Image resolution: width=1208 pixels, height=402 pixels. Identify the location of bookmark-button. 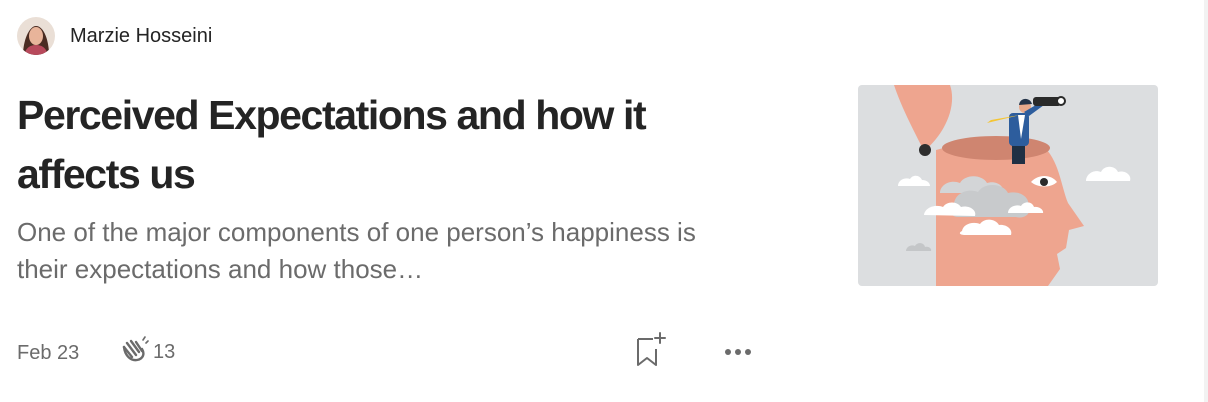
(651, 351).